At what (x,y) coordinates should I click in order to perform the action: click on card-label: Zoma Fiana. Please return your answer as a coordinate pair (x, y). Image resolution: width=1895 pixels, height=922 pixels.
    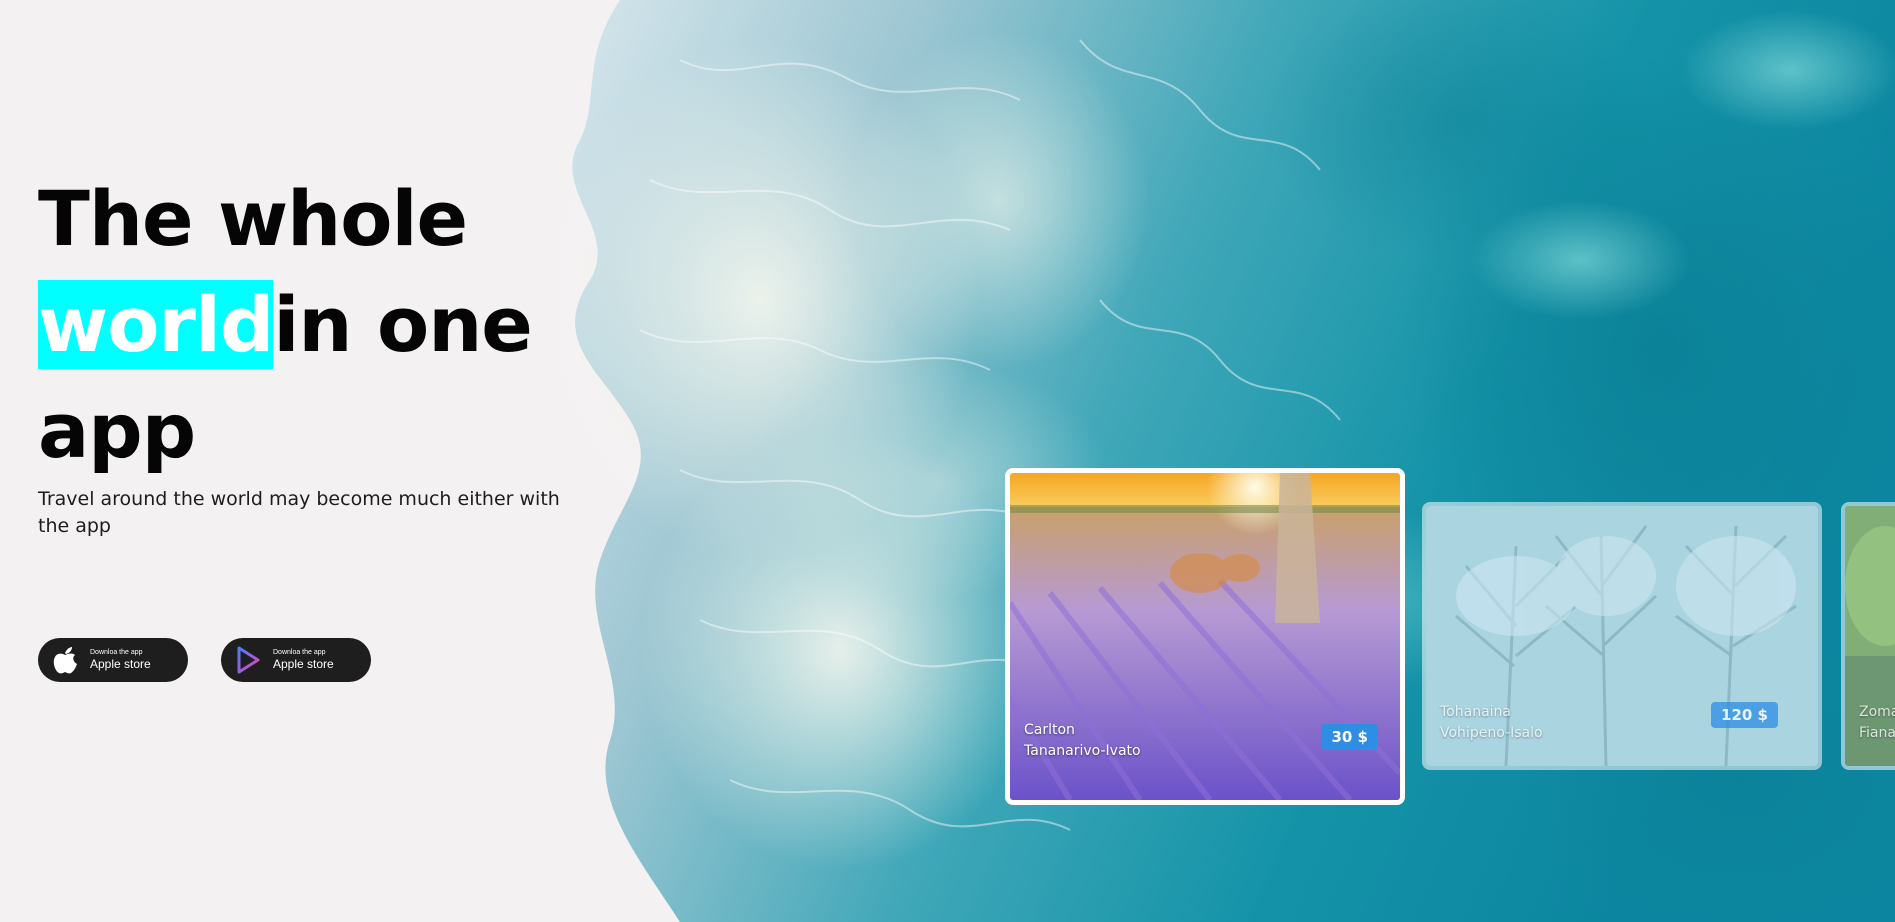
    Looking at the image, I should click on (1877, 723).